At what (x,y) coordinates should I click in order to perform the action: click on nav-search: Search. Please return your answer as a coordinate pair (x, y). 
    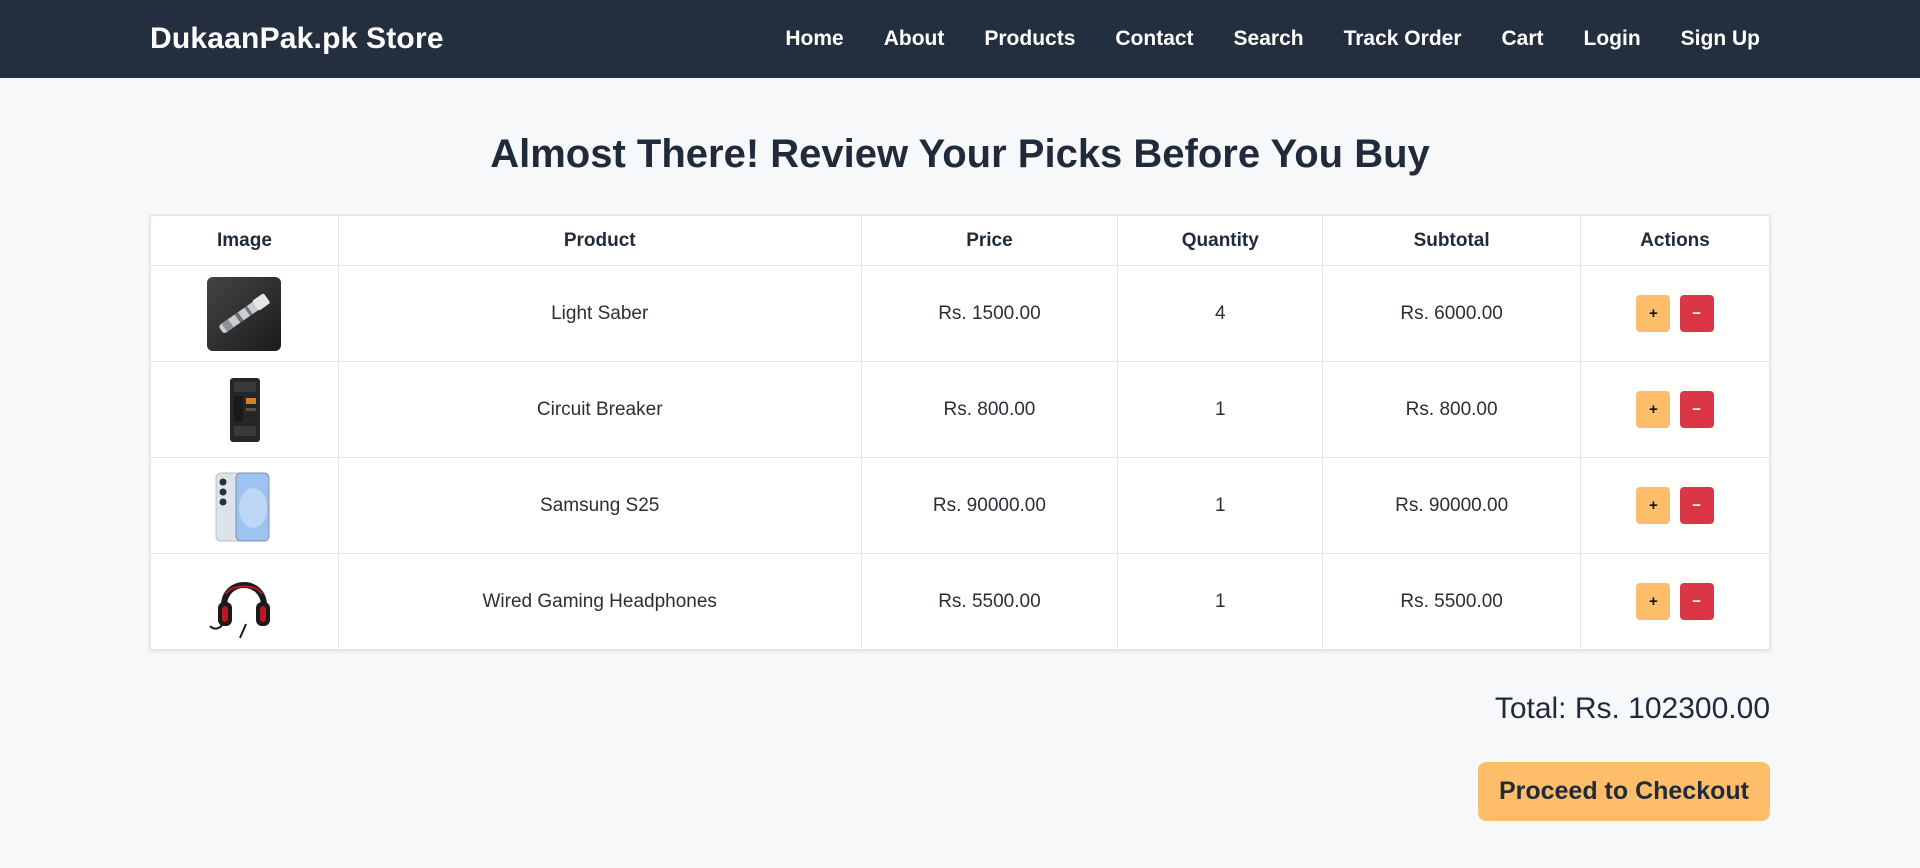
    Looking at the image, I should click on (1269, 39).